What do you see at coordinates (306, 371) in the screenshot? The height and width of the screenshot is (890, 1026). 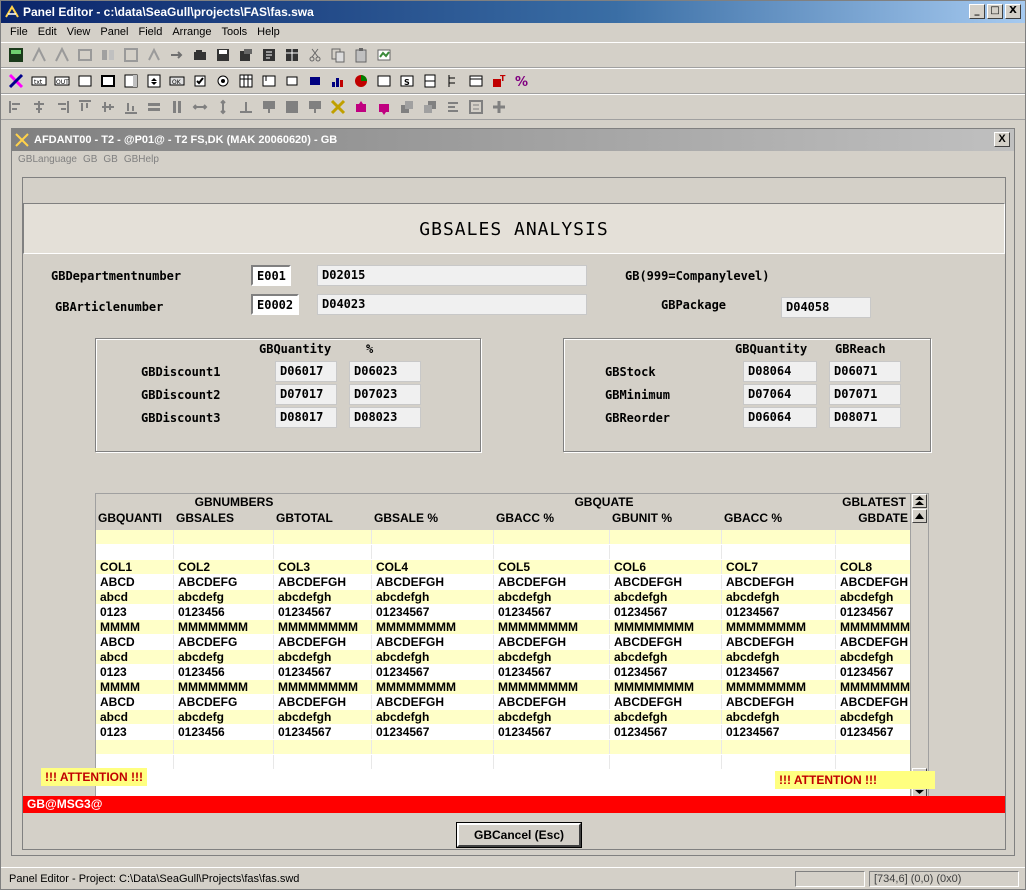 I see `discount1-qty-field: D06017` at bounding box center [306, 371].